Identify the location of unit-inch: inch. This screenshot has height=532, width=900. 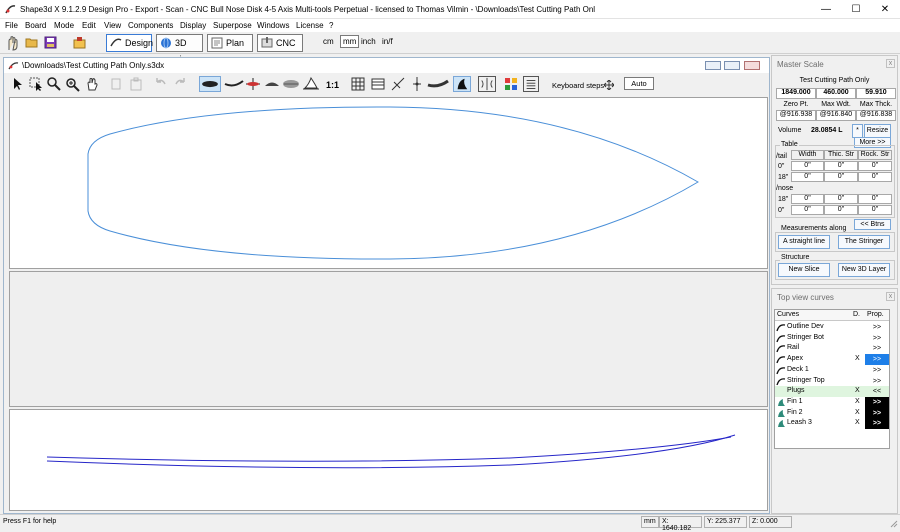
(368, 41).